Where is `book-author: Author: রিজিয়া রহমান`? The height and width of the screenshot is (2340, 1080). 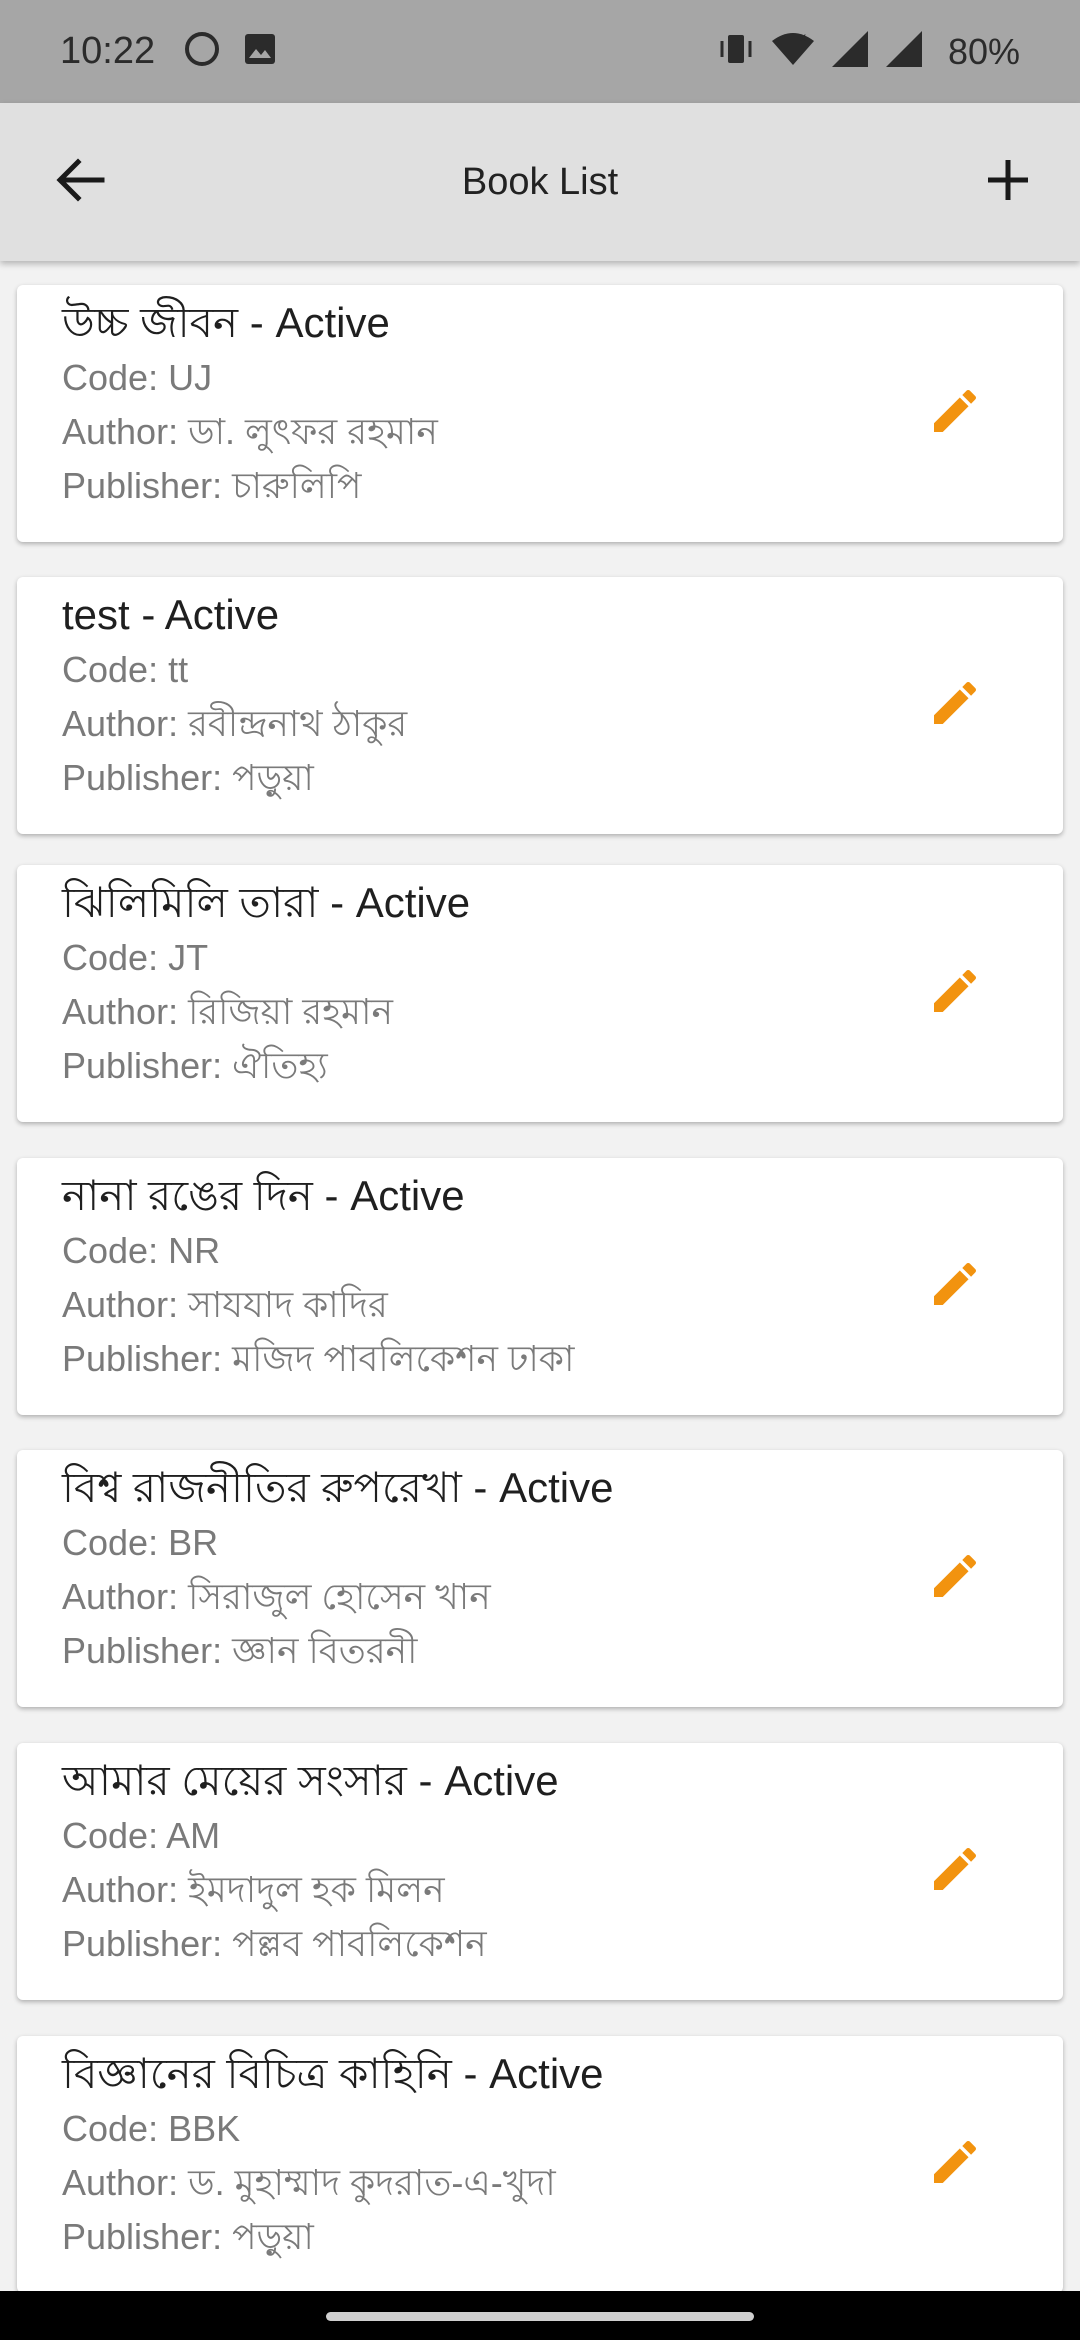 book-author: Author: রিজিয়া রহমান is located at coordinates (227, 1011).